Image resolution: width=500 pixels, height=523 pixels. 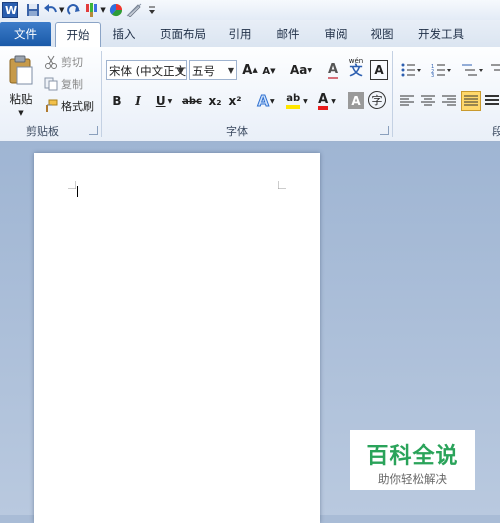 What do you see at coordinates (323, 101) in the screenshot?
I see `font-color-icon: A` at bounding box center [323, 101].